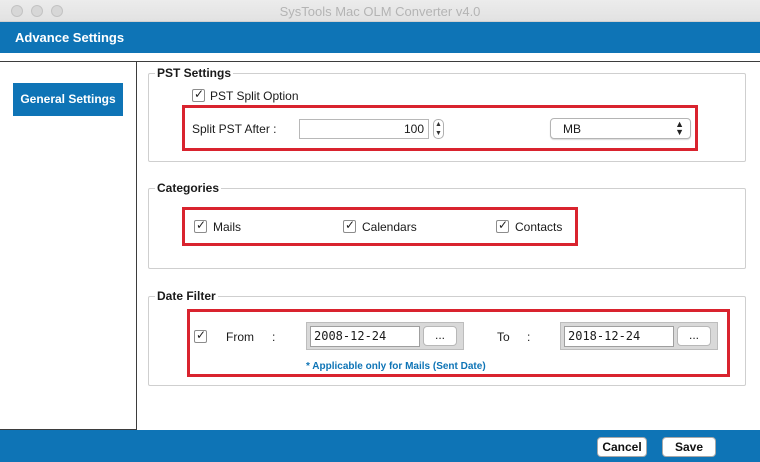 Image resolution: width=760 pixels, height=462 pixels. What do you see at coordinates (200, 335) in the screenshot?
I see `date-filter-checkbox-icon` at bounding box center [200, 335].